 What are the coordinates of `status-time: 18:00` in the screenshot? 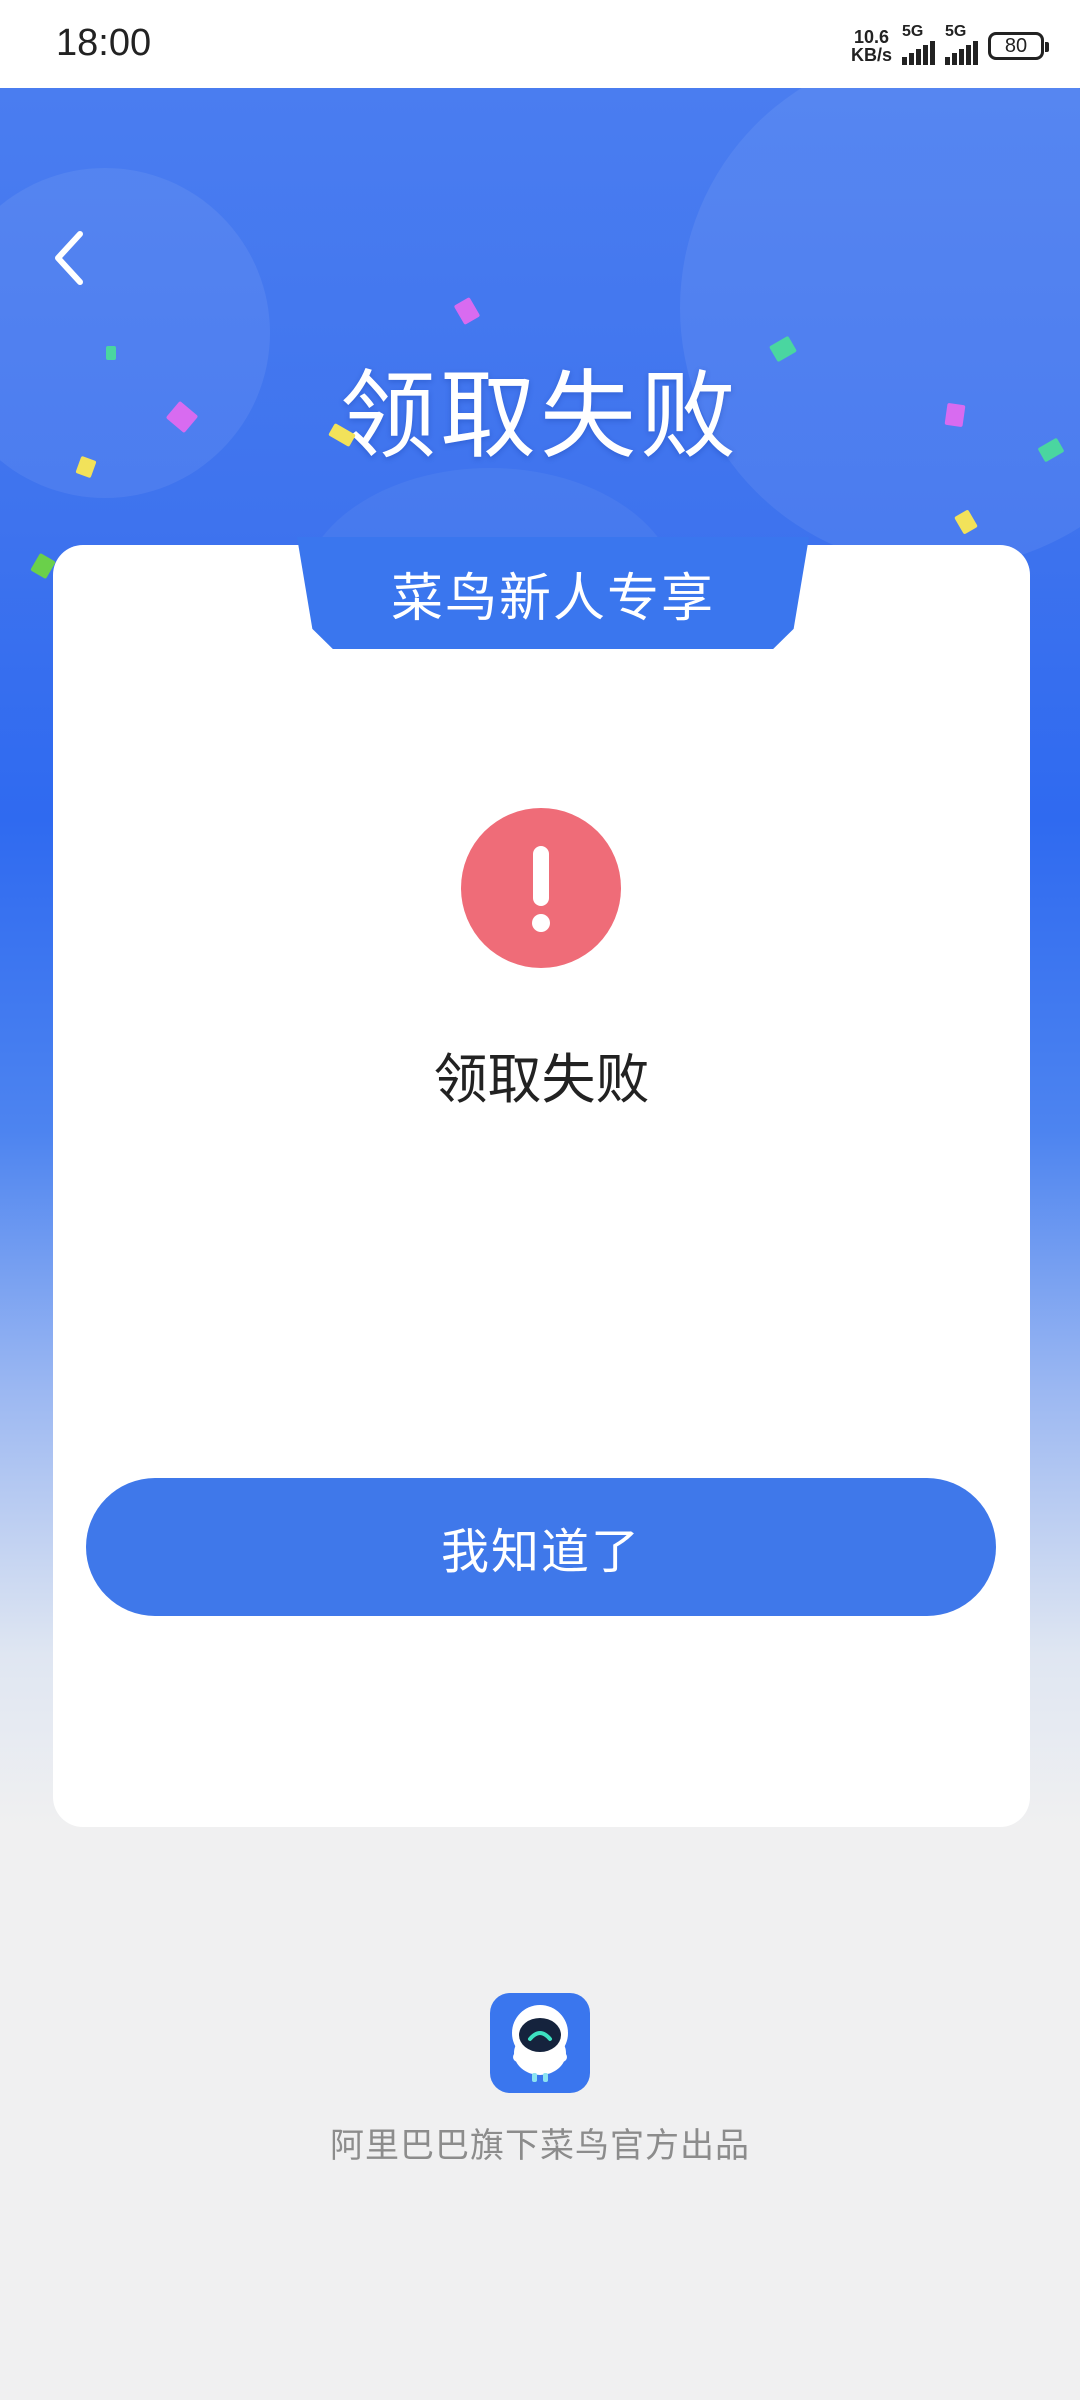 It's located at (104, 43).